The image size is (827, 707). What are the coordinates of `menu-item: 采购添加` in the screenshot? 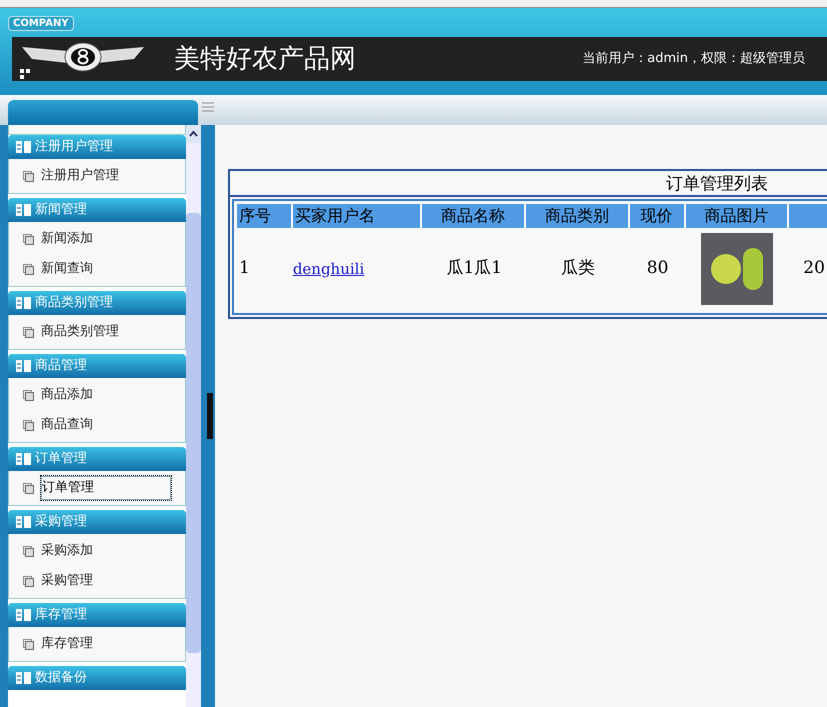 It's located at (67, 551).